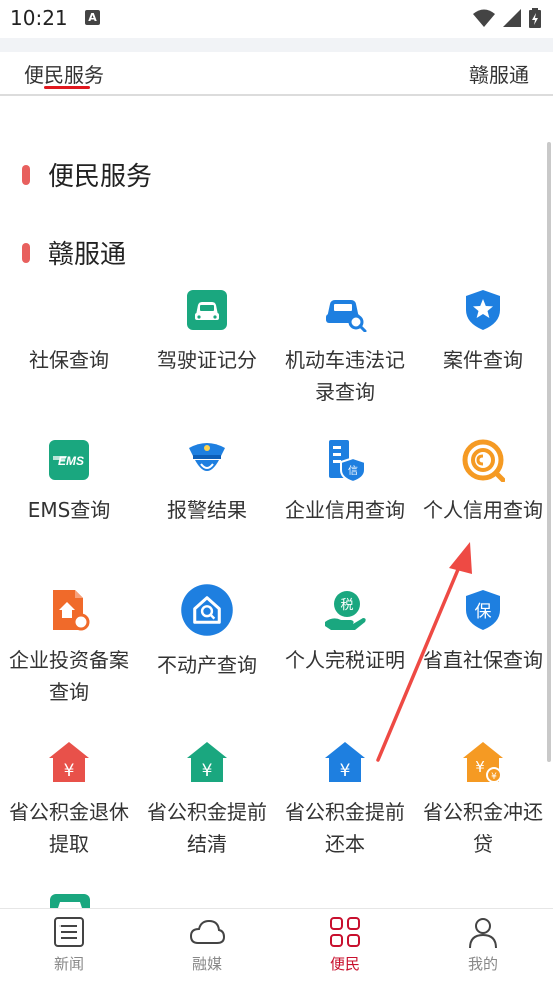  What do you see at coordinates (345, 376) in the screenshot?
I see `grid-item-label: 机动车违法记录查询` at bounding box center [345, 376].